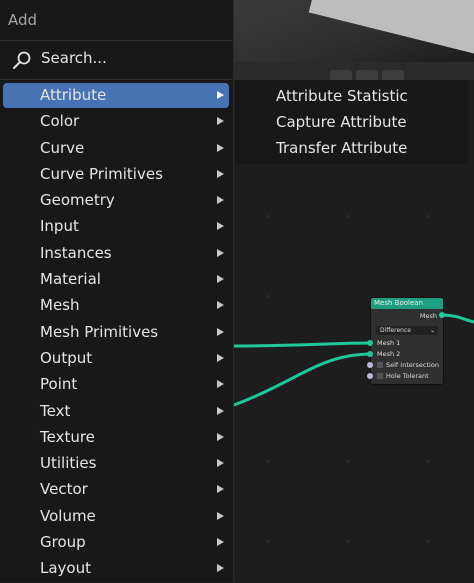 The height and width of the screenshot is (583, 474). I want to click on self-intersection-label: Self Intersection, so click(412, 365).